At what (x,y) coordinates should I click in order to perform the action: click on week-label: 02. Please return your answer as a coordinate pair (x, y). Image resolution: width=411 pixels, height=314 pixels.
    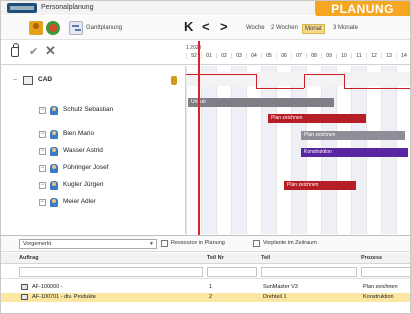
    Looking at the image, I should click on (223, 56).